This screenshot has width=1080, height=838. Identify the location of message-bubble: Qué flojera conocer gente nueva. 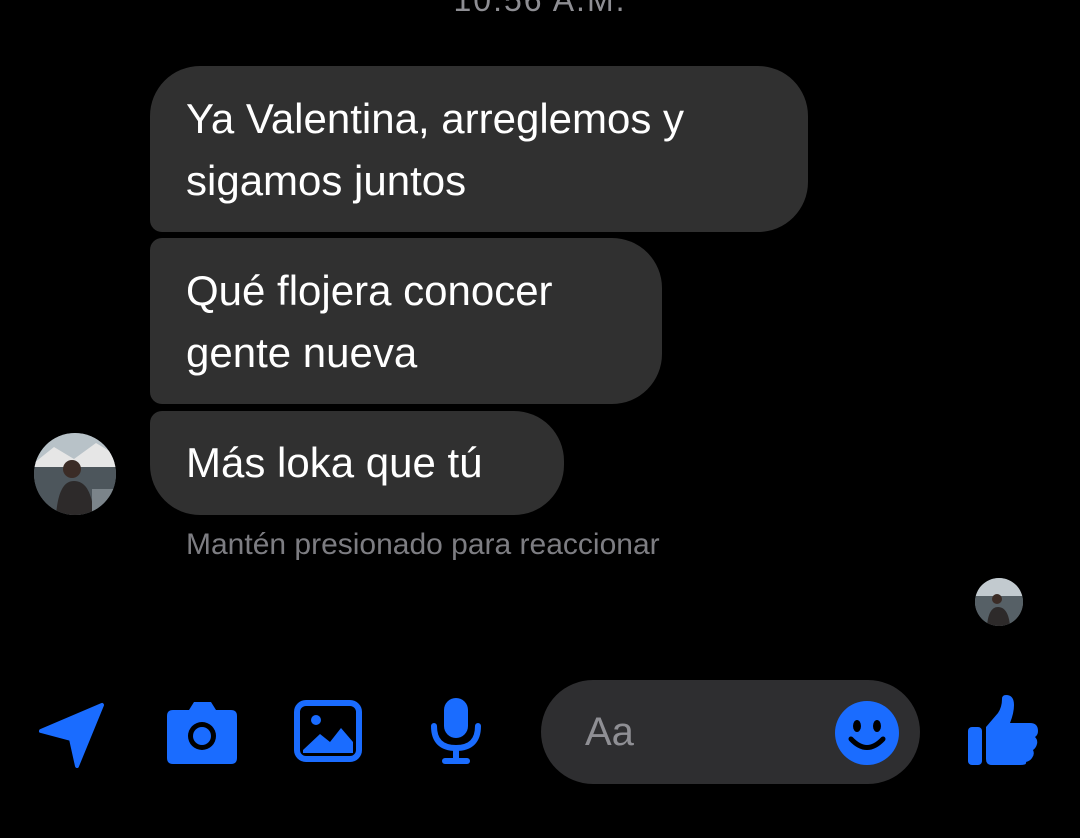
(406, 321).